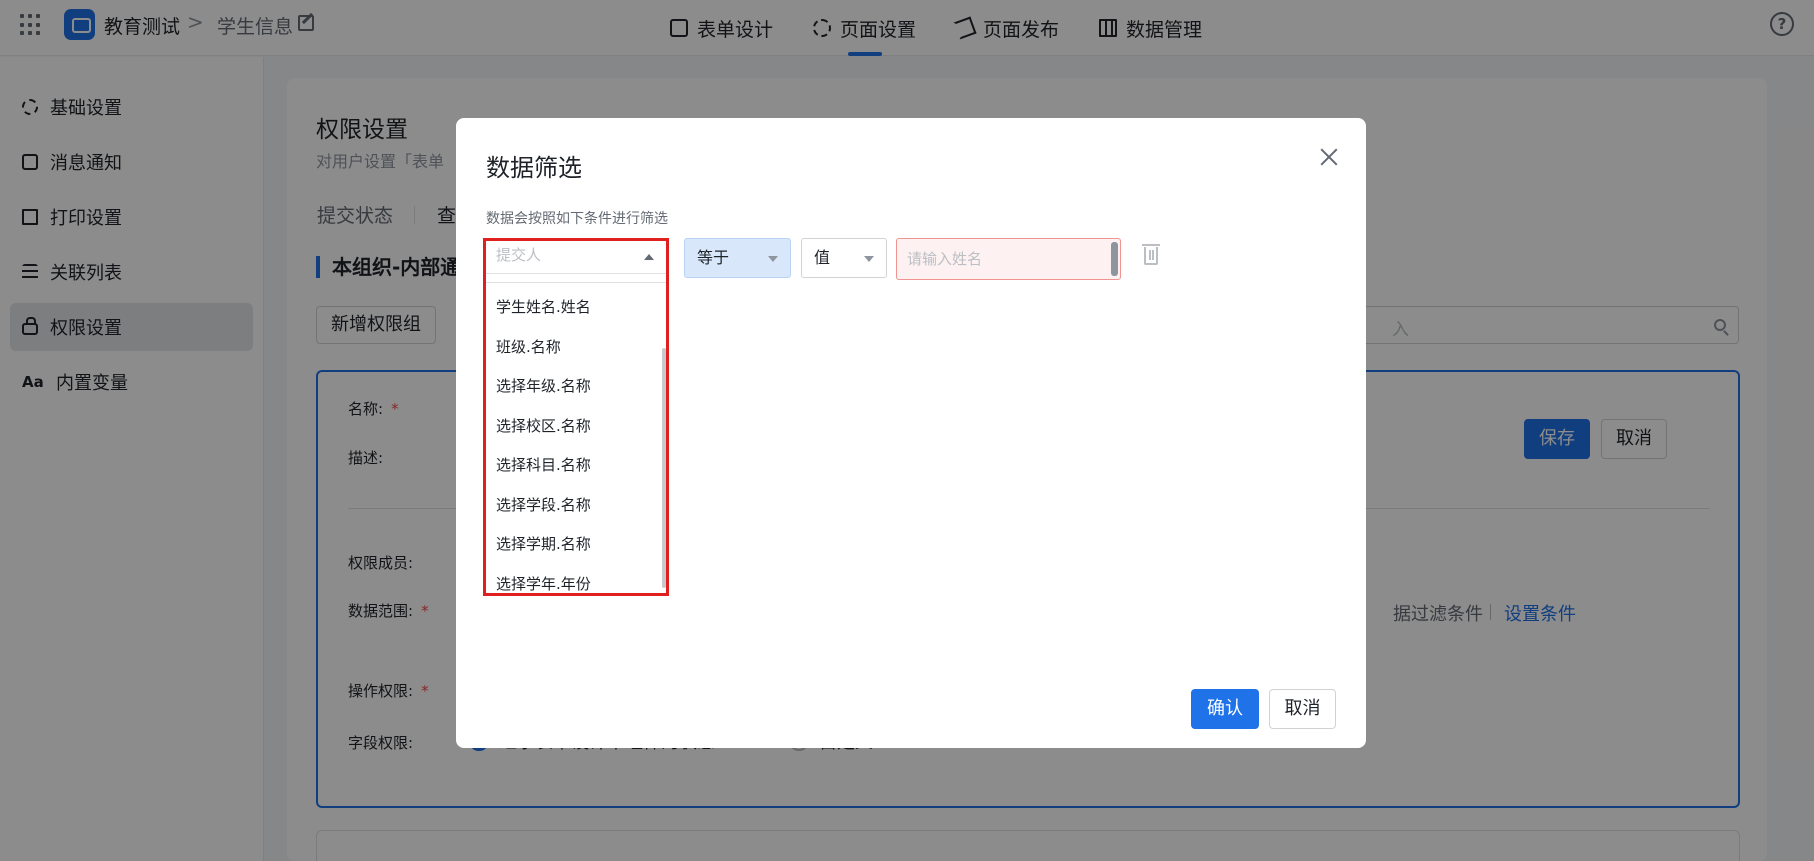 The height and width of the screenshot is (861, 1814). What do you see at coordinates (576, 348) in the screenshot?
I see `dropdown-option: 班级.名称` at bounding box center [576, 348].